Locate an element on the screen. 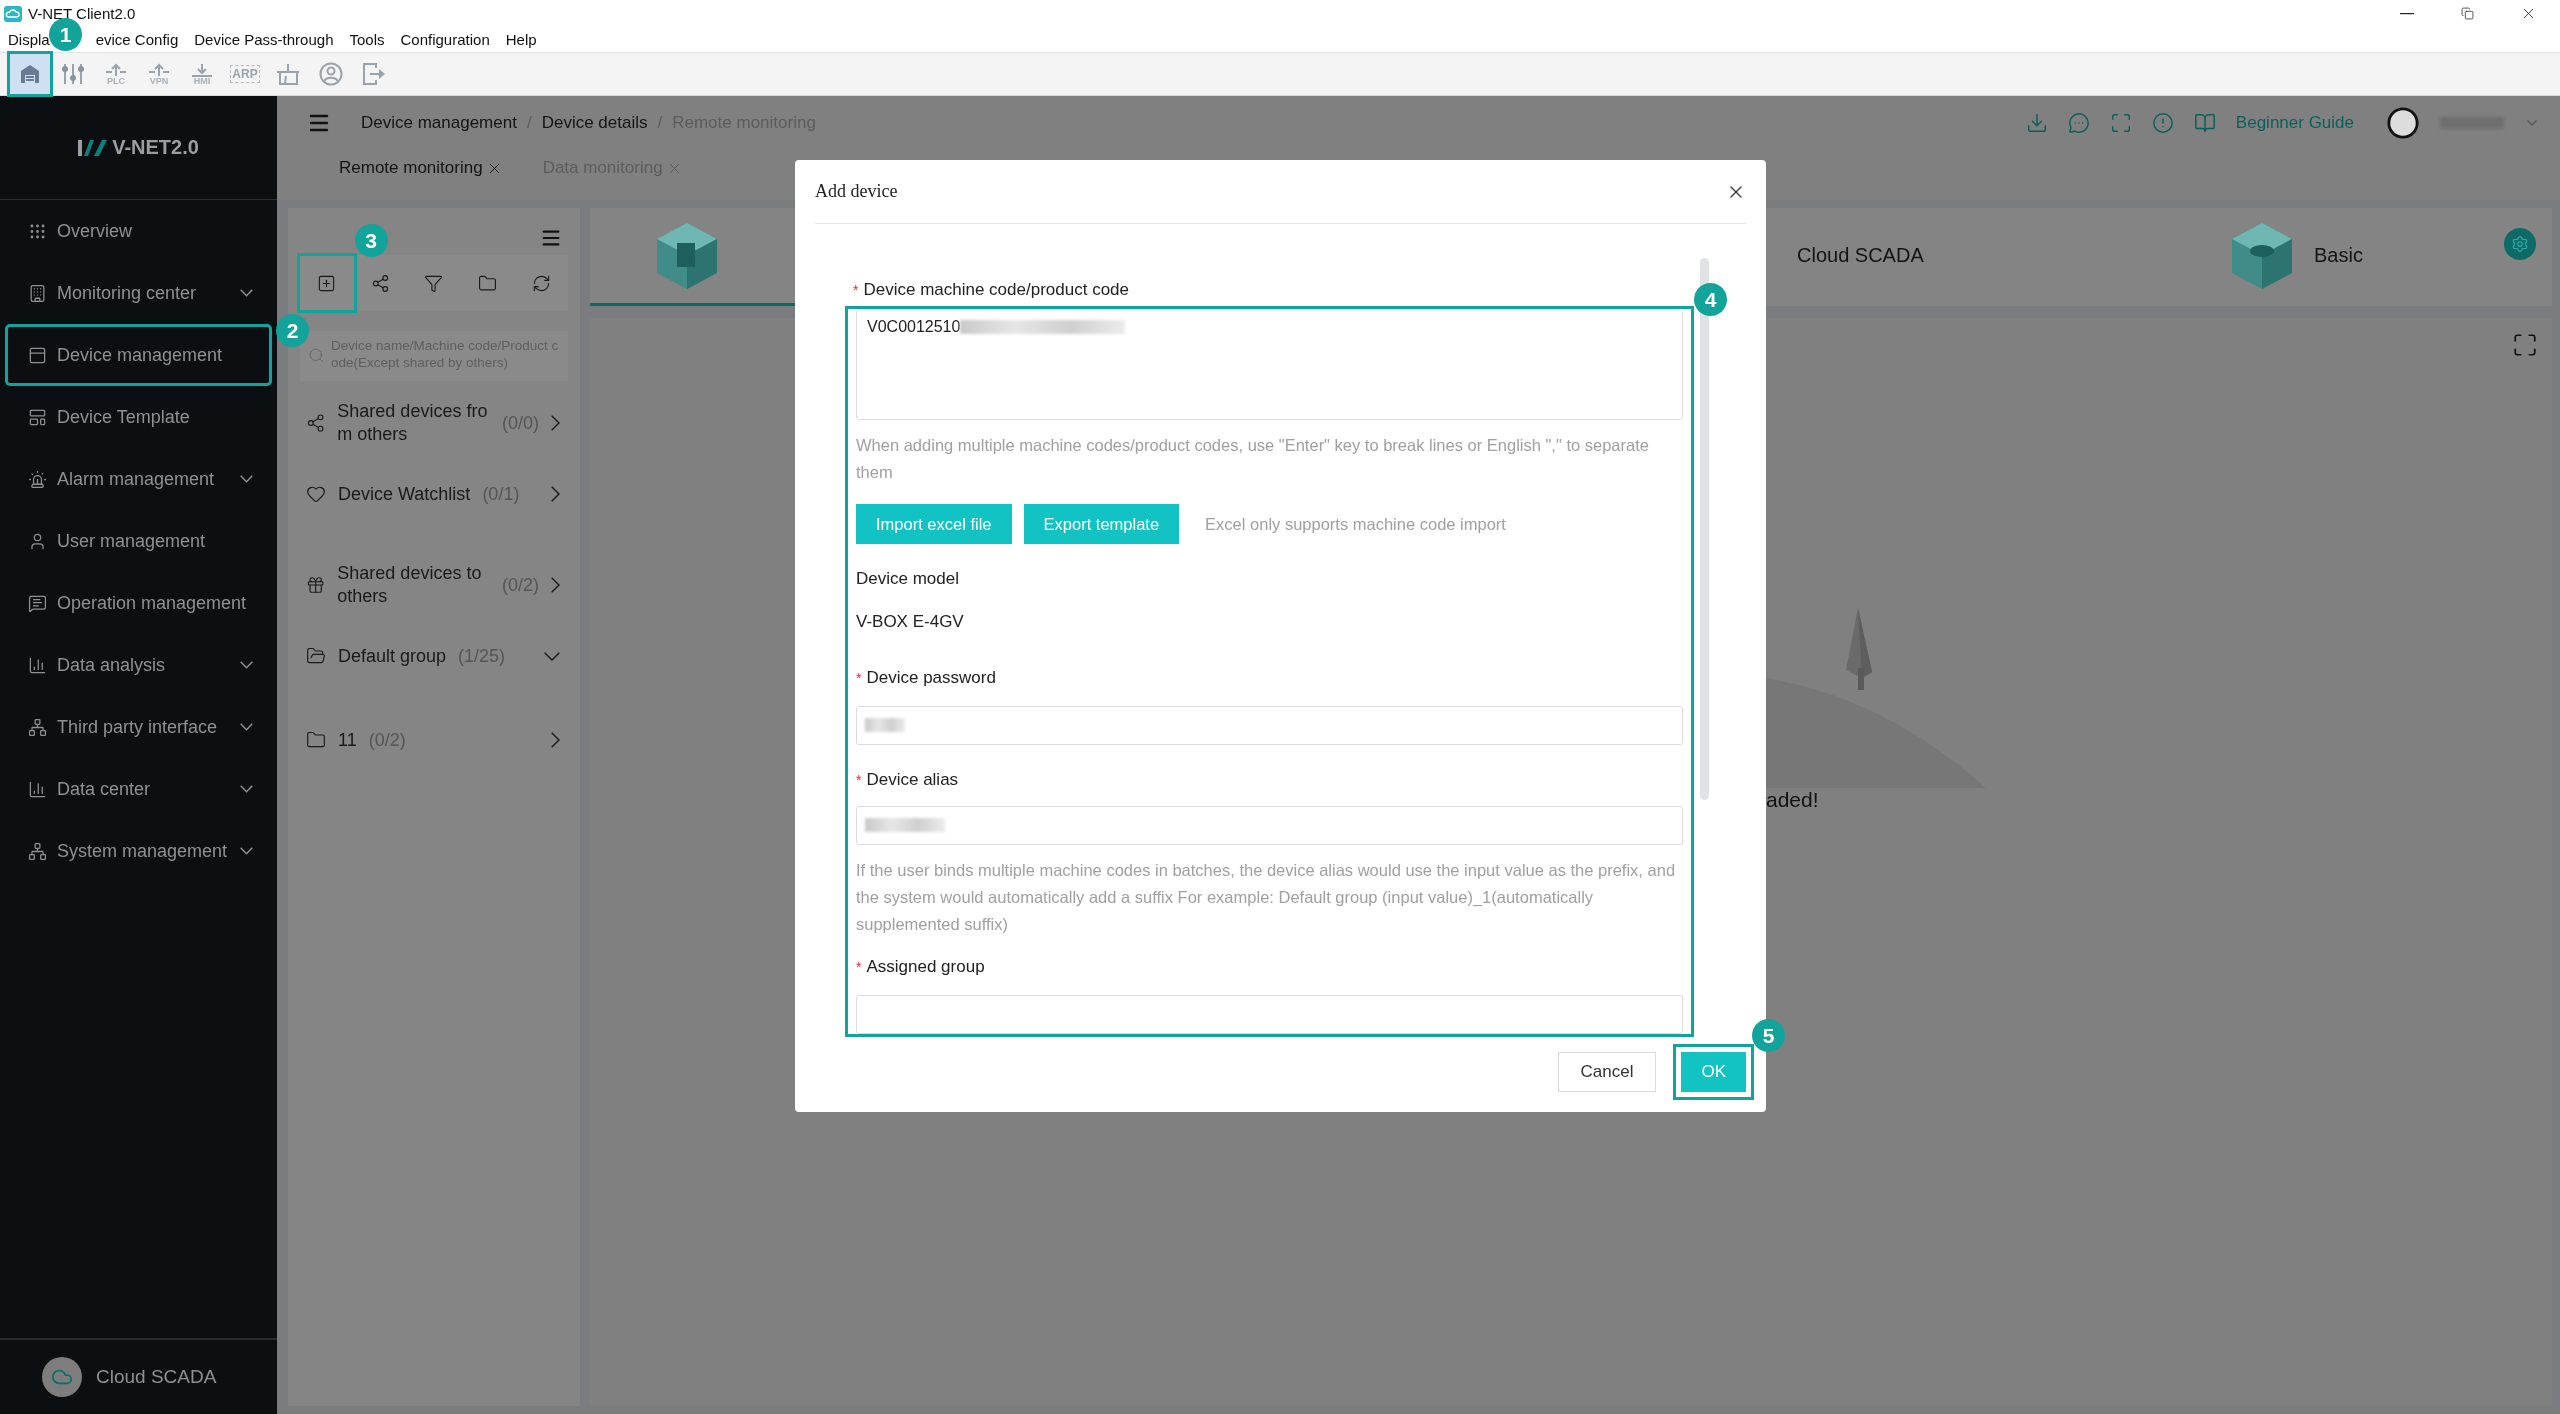  sidebar-item: Device Template is located at coordinates (138, 417).